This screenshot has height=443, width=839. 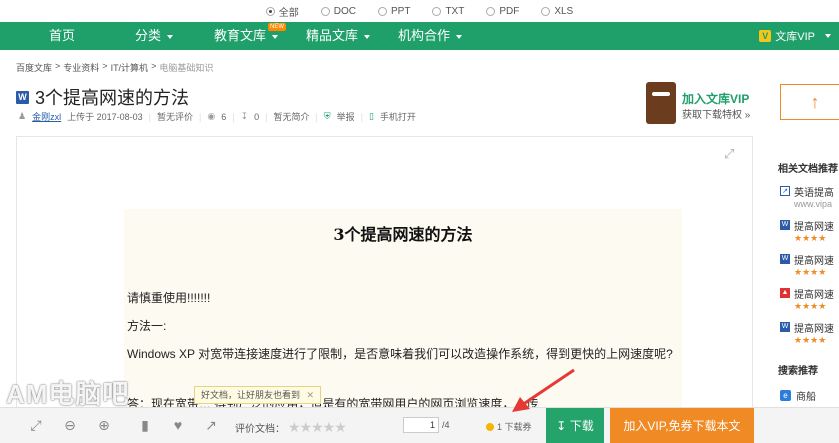 What do you see at coordinates (798, 395) in the screenshot?
I see `search-recommend-item: e 商船` at bounding box center [798, 395].